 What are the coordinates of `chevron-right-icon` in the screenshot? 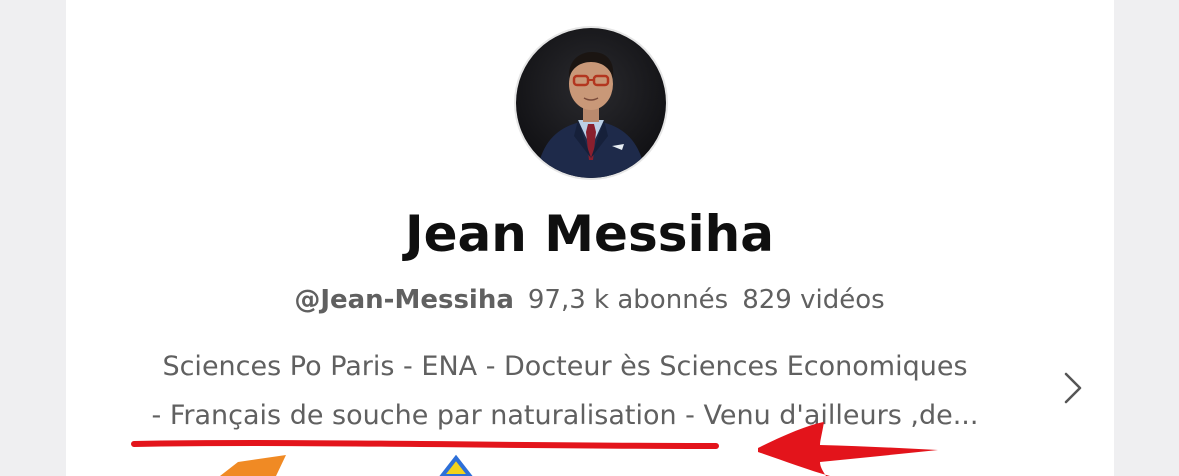 It's located at (1073, 388).